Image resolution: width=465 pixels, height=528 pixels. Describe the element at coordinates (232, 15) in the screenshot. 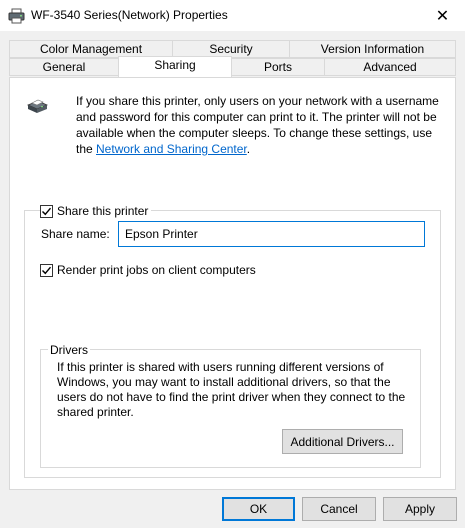

I see `title-bar: WF-3540 Series(Network) Properties ✕` at that location.